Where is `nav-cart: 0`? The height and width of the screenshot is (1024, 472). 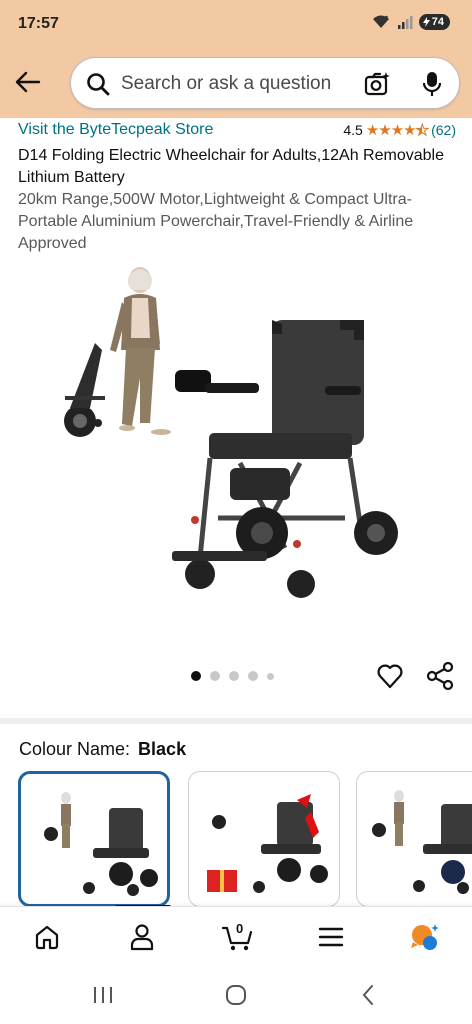 nav-cart: 0 is located at coordinates (238, 937).